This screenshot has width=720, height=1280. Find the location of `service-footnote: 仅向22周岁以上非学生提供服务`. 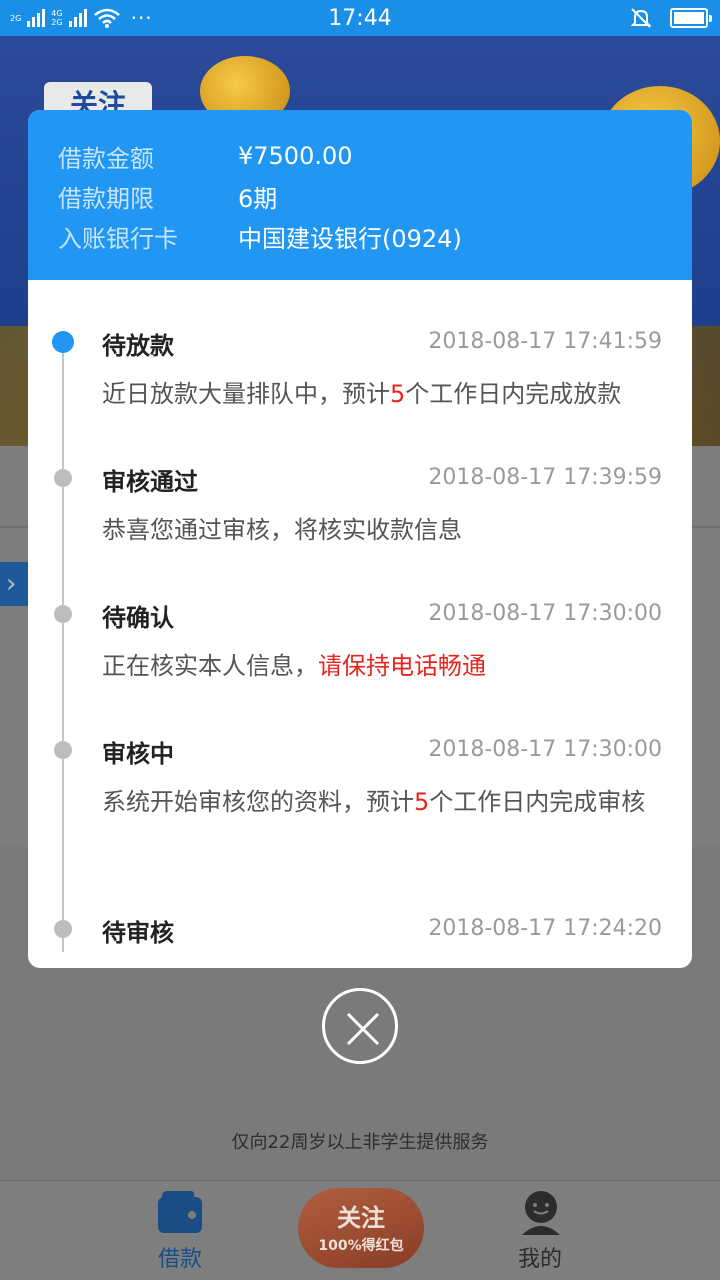

service-footnote: 仅向22周岁以上非学生提供服务 is located at coordinates (360, 1142).